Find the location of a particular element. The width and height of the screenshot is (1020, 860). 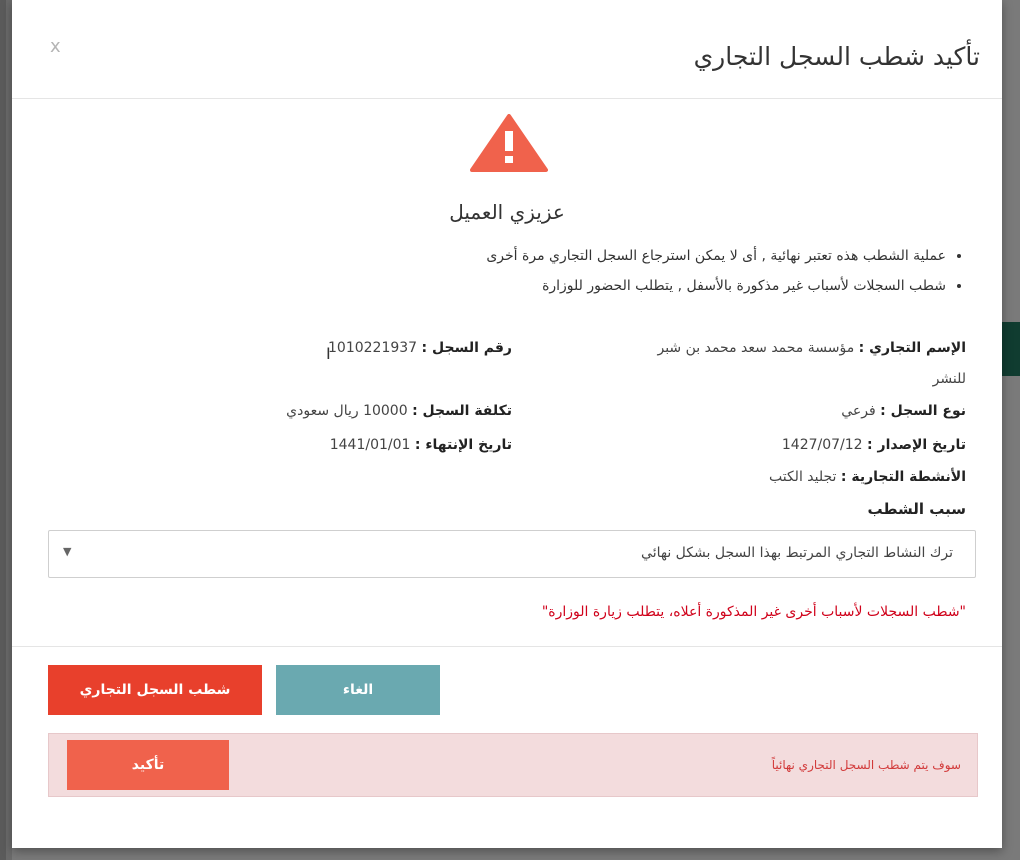

confirm-button: تأكيد is located at coordinates (148, 765).